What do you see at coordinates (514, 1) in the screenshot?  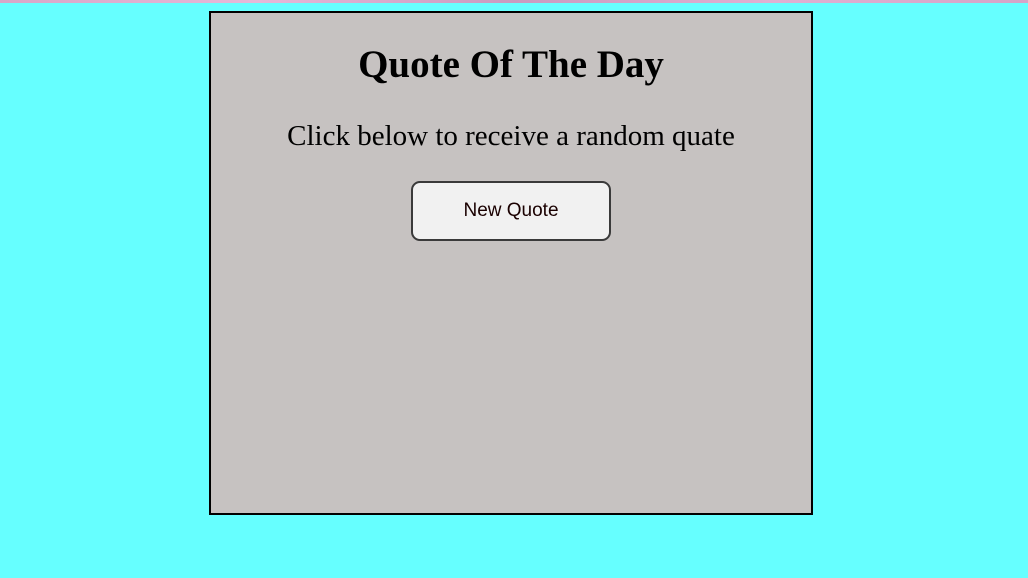 I see `top-decorative-strip` at bounding box center [514, 1].